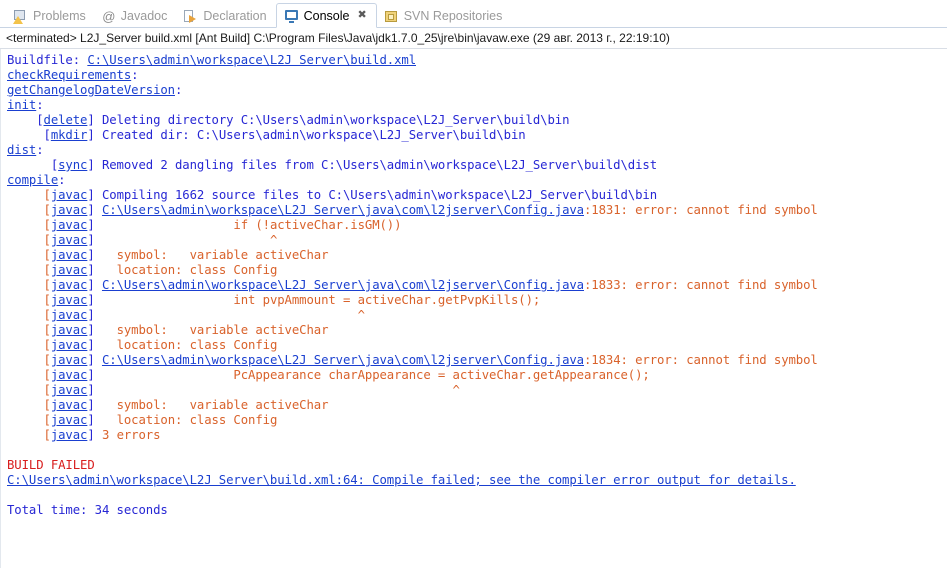 This screenshot has width=947, height=568. Describe the element at coordinates (444, 16) in the screenshot. I see `tab-svn-repositories: SVN Repositories` at that location.